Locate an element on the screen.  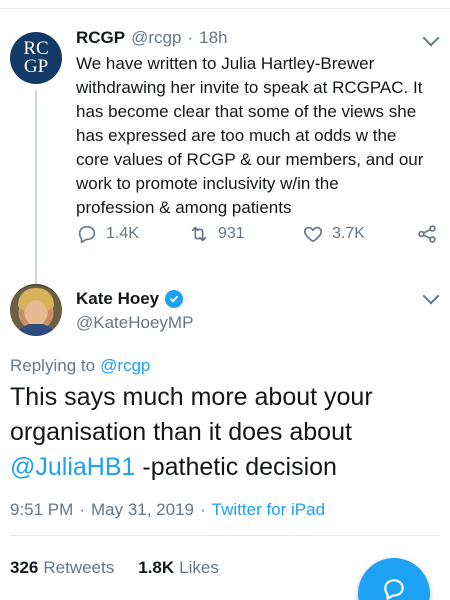
reply-button: 1.4K is located at coordinates (107, 234).